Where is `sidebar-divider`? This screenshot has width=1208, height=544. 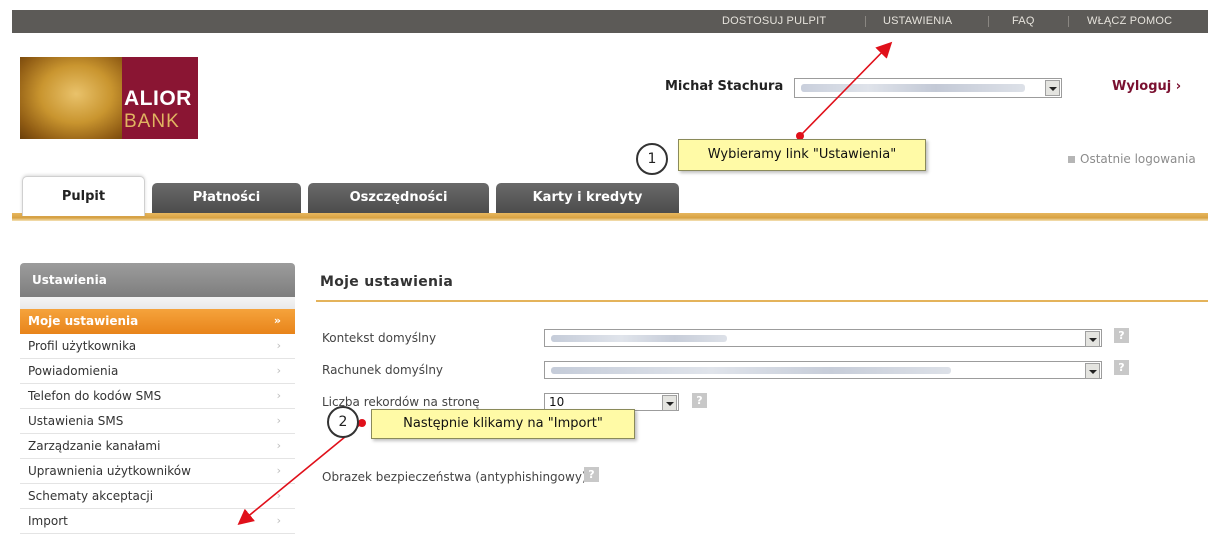 sidebar-divider is located at coordinates (157, 303).